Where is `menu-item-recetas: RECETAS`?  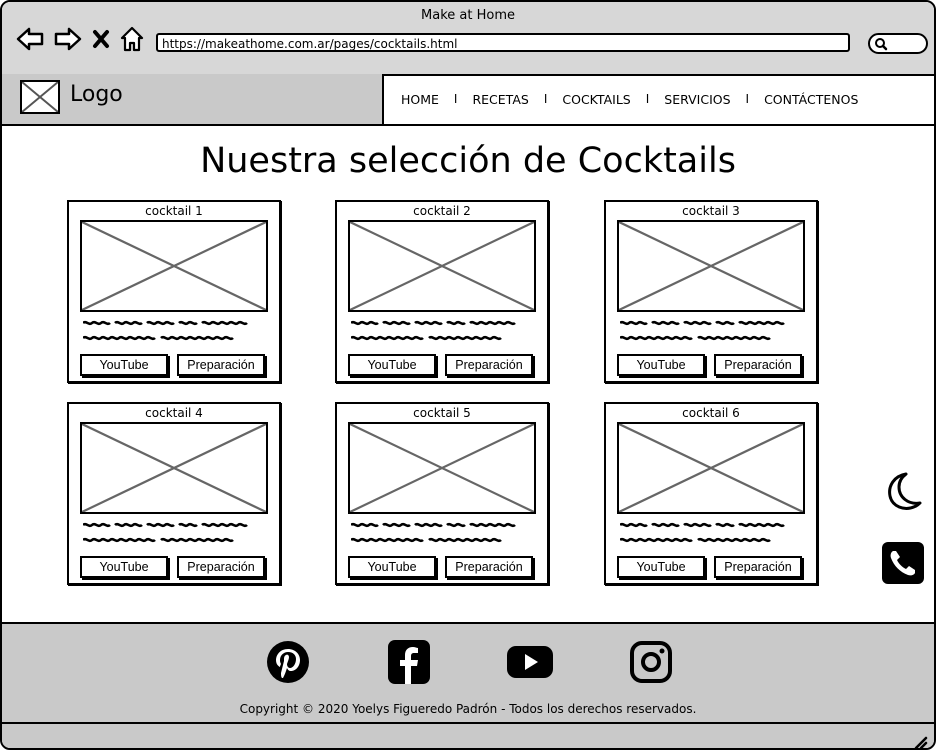
menu-item-recetas: RECETAS is located at coordinates (500, 99).